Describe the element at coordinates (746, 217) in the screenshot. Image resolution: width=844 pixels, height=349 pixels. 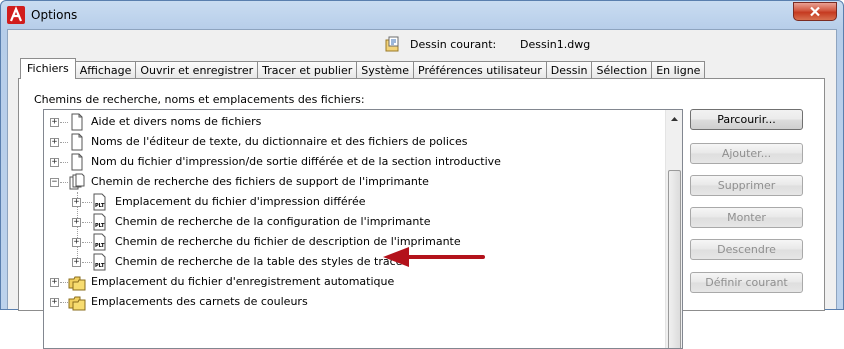
I see `move-up-button: Monter` at that location.